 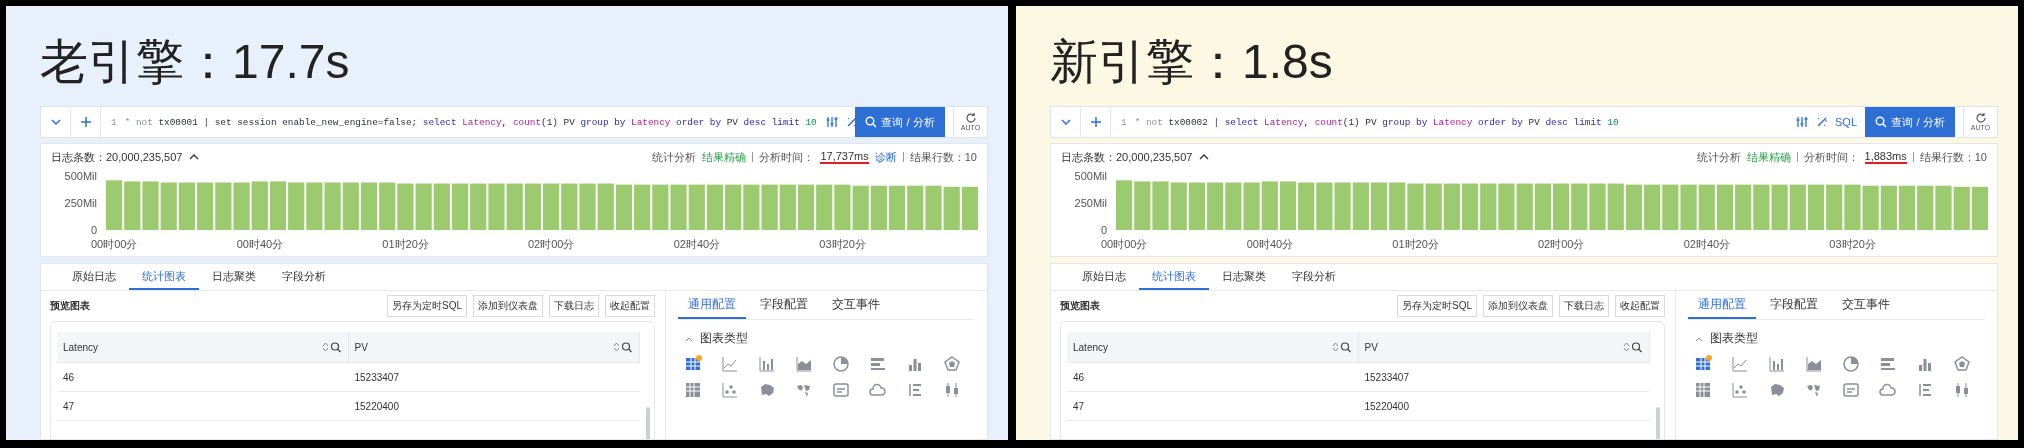 What do you see at coordinates (234, 277) in the screenshot?
I see `tab: 日志聚类` at bounding box center [234, 277].